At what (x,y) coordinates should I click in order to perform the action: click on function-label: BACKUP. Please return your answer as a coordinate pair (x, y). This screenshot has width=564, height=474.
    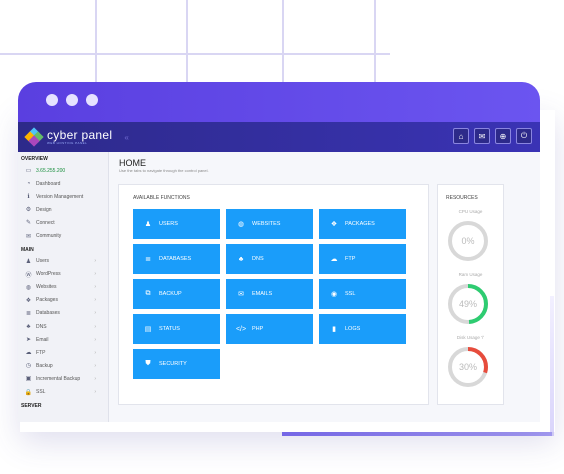
    Looking at the image, I should click on (170, 294).